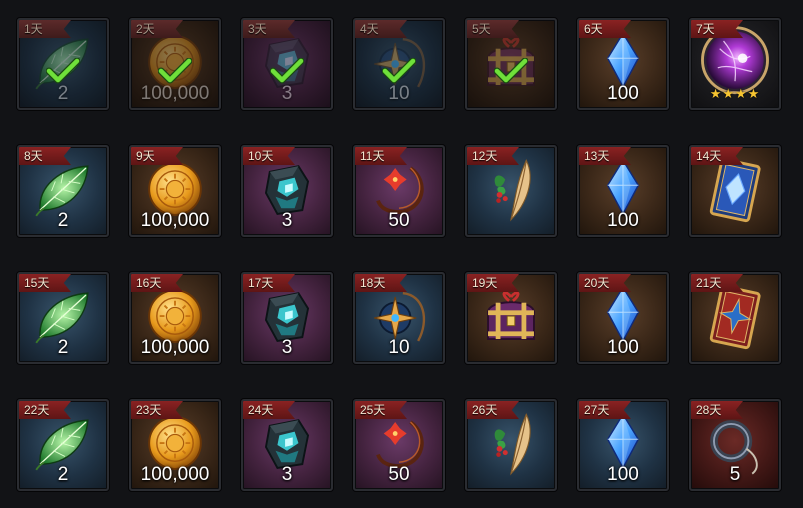  What do you see at coordinates (399, 445) in the screenshot?
I see `reward-slot-day-25: 25天 50` at bounding box center [399, 445].